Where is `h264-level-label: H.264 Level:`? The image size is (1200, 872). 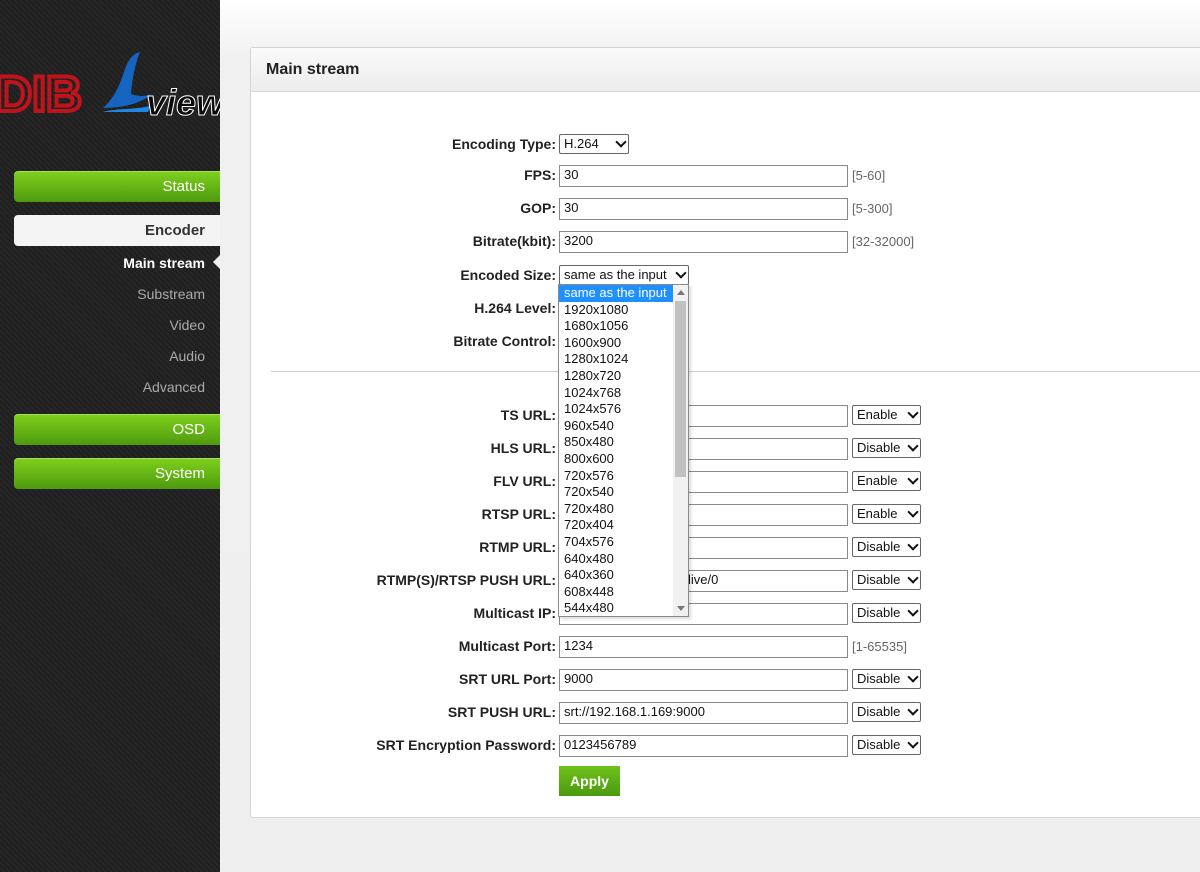
h264-level-label: H.264 Level: is located at coordinates (515, 308).